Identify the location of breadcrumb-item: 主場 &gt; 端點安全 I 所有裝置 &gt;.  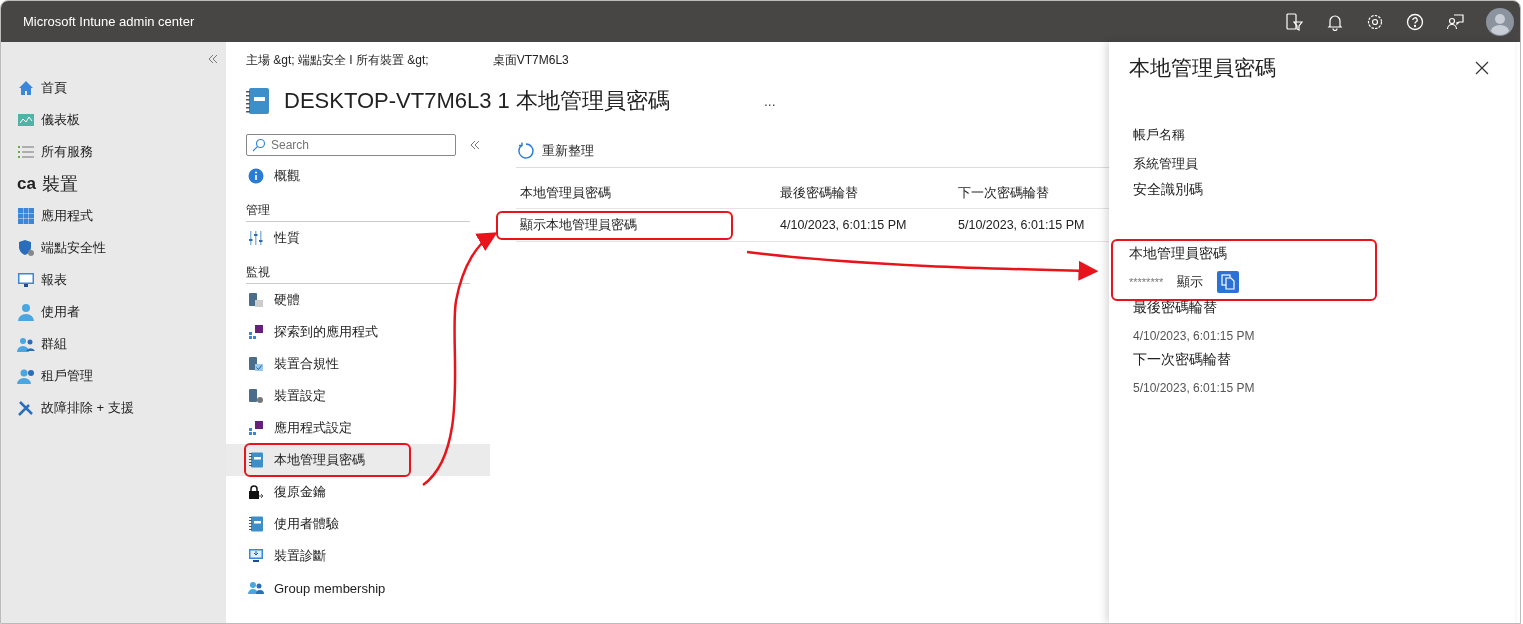
(337, 60).